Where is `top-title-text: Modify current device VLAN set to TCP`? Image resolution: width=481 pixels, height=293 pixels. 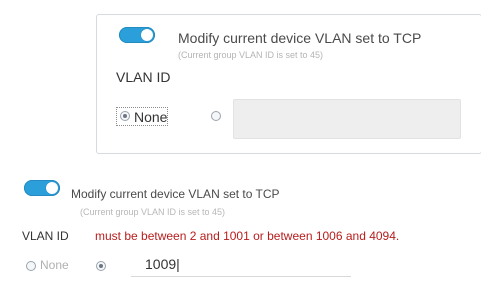
top-title-text: Modify current device VLAN set to TCP is located at coordinates (300, 38).